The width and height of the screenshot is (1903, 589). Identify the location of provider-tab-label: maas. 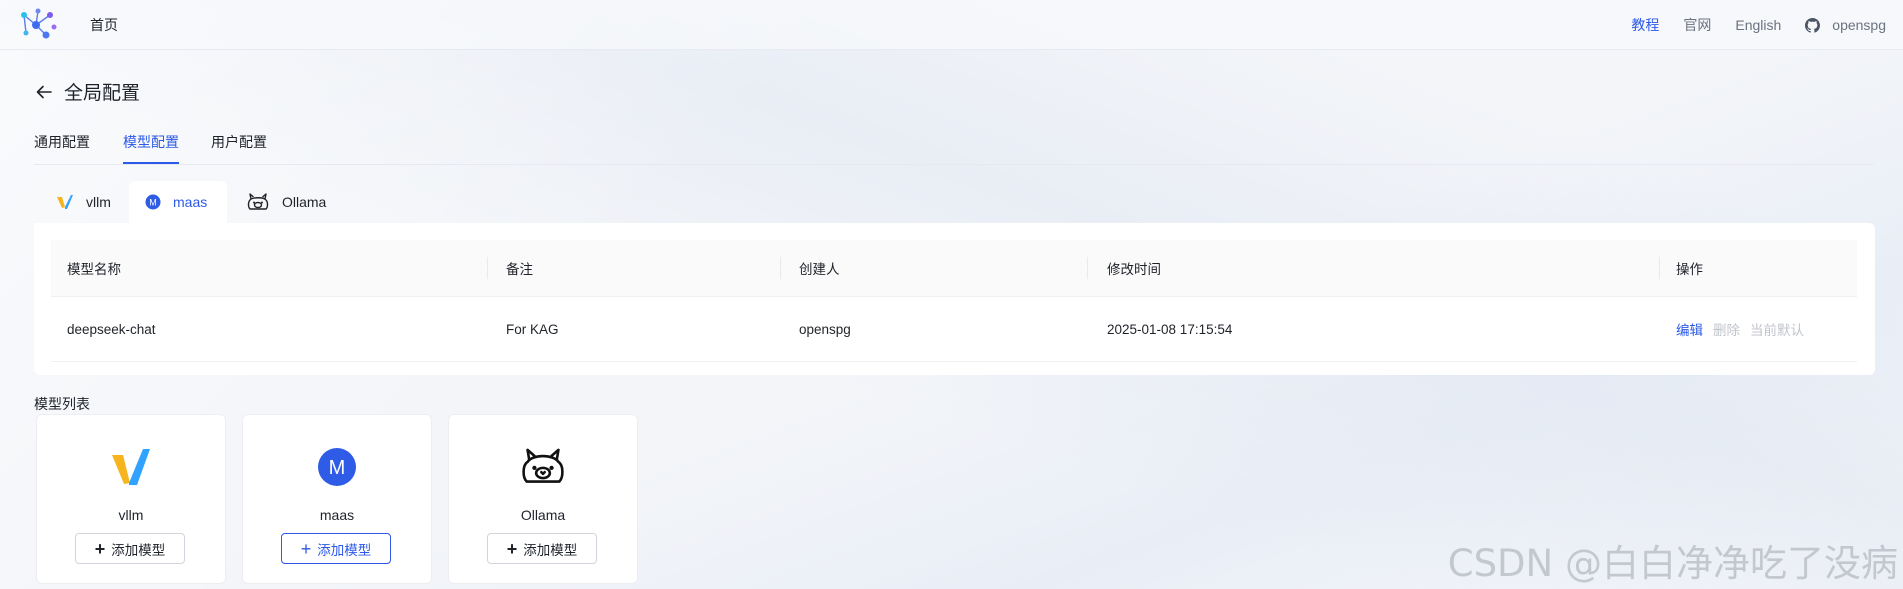
(190, 202).